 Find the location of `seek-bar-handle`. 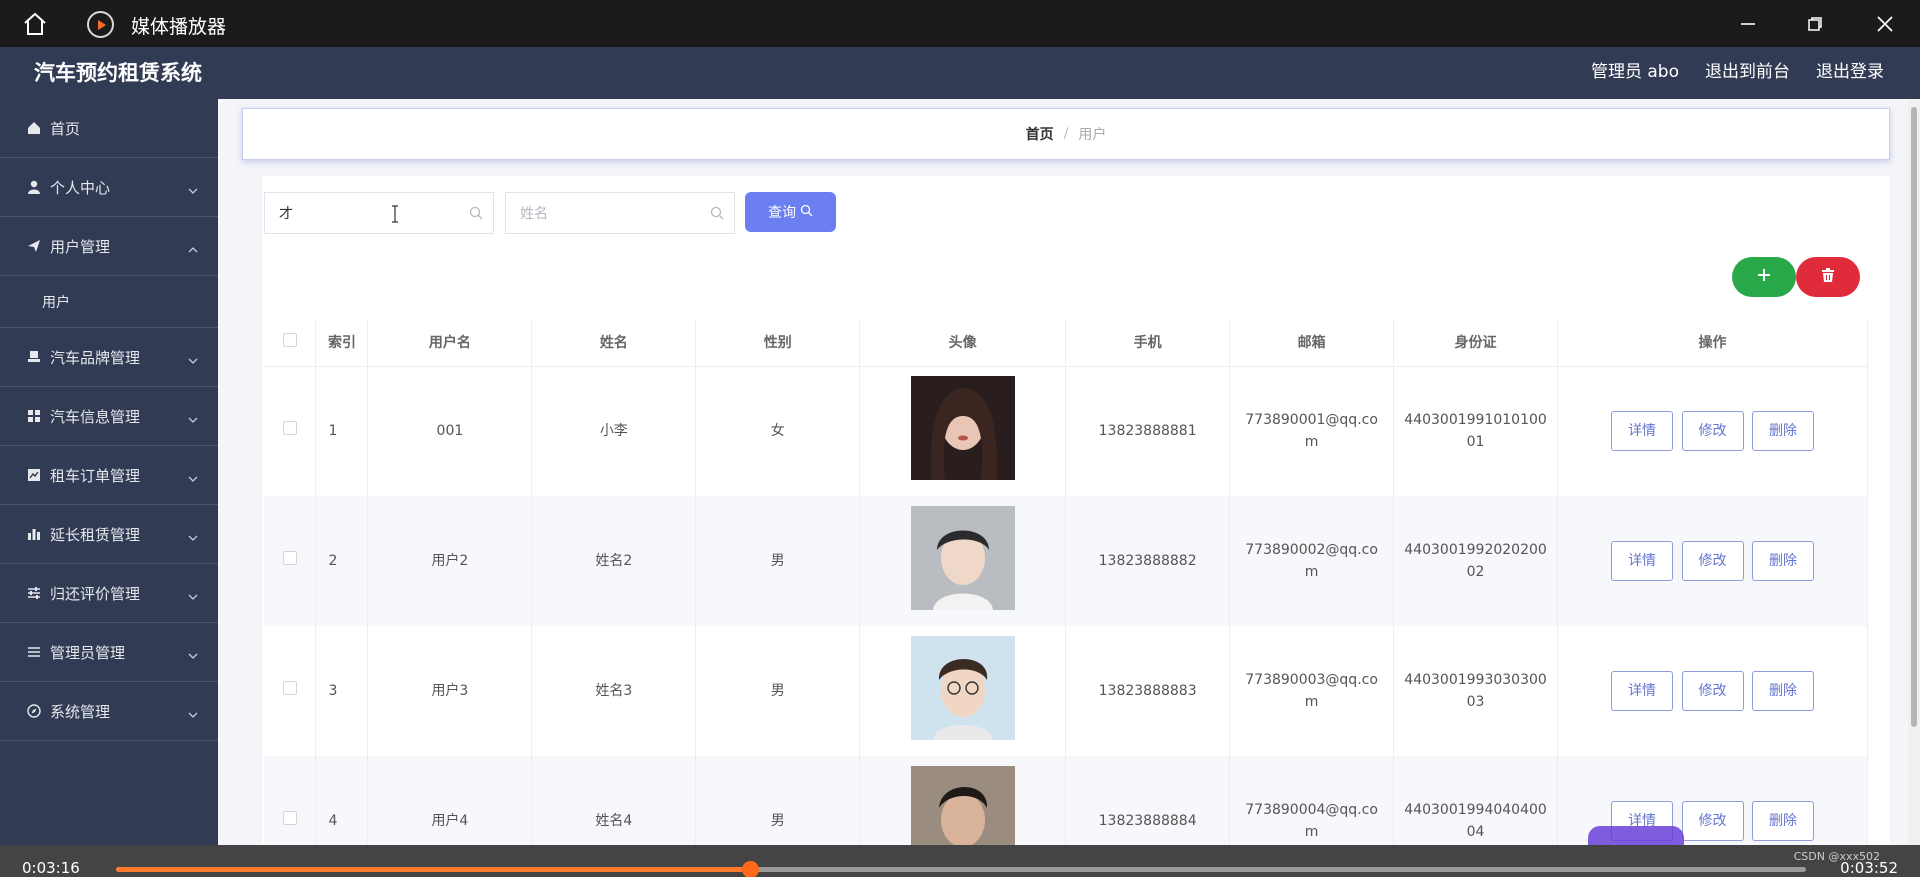

seek-bar-handle is located at coordinates (750, 869).